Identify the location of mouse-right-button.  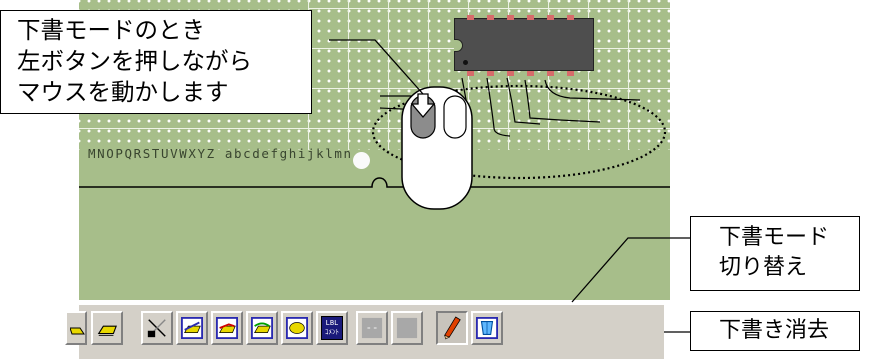
(455, 117).